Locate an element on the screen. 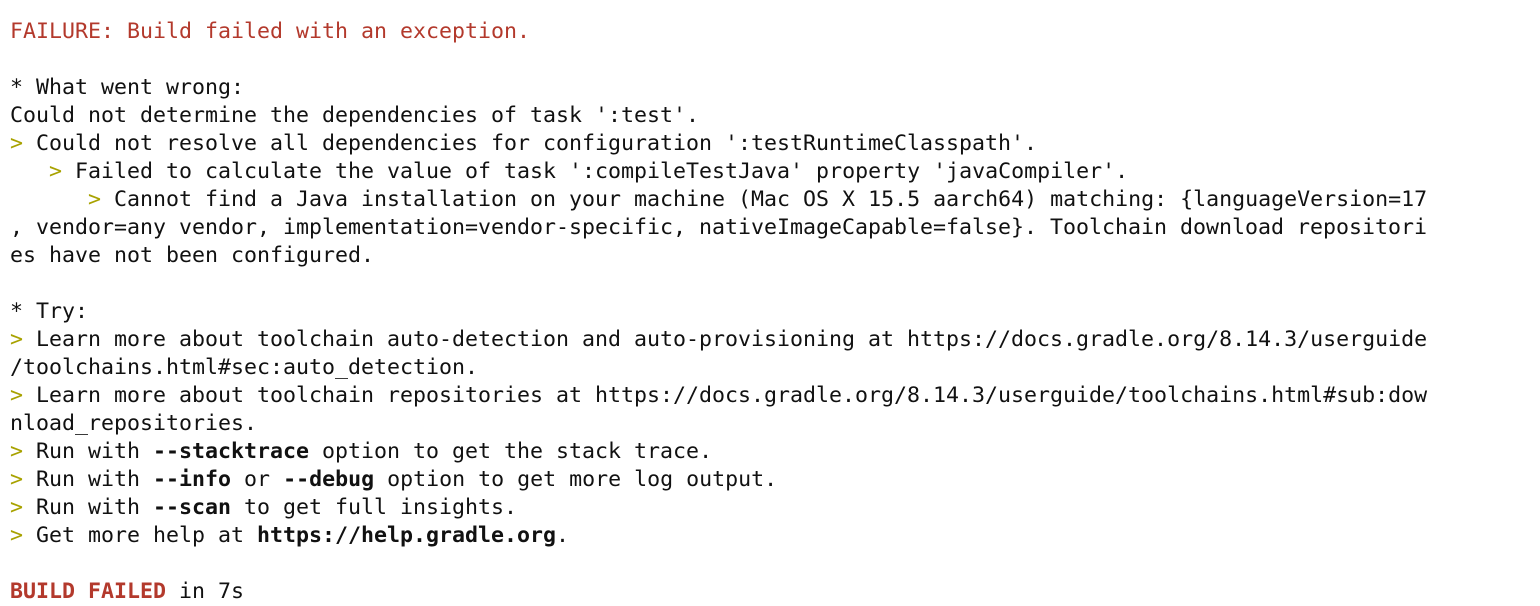  scan-flag: --scan is located at coordinates (192, 507).